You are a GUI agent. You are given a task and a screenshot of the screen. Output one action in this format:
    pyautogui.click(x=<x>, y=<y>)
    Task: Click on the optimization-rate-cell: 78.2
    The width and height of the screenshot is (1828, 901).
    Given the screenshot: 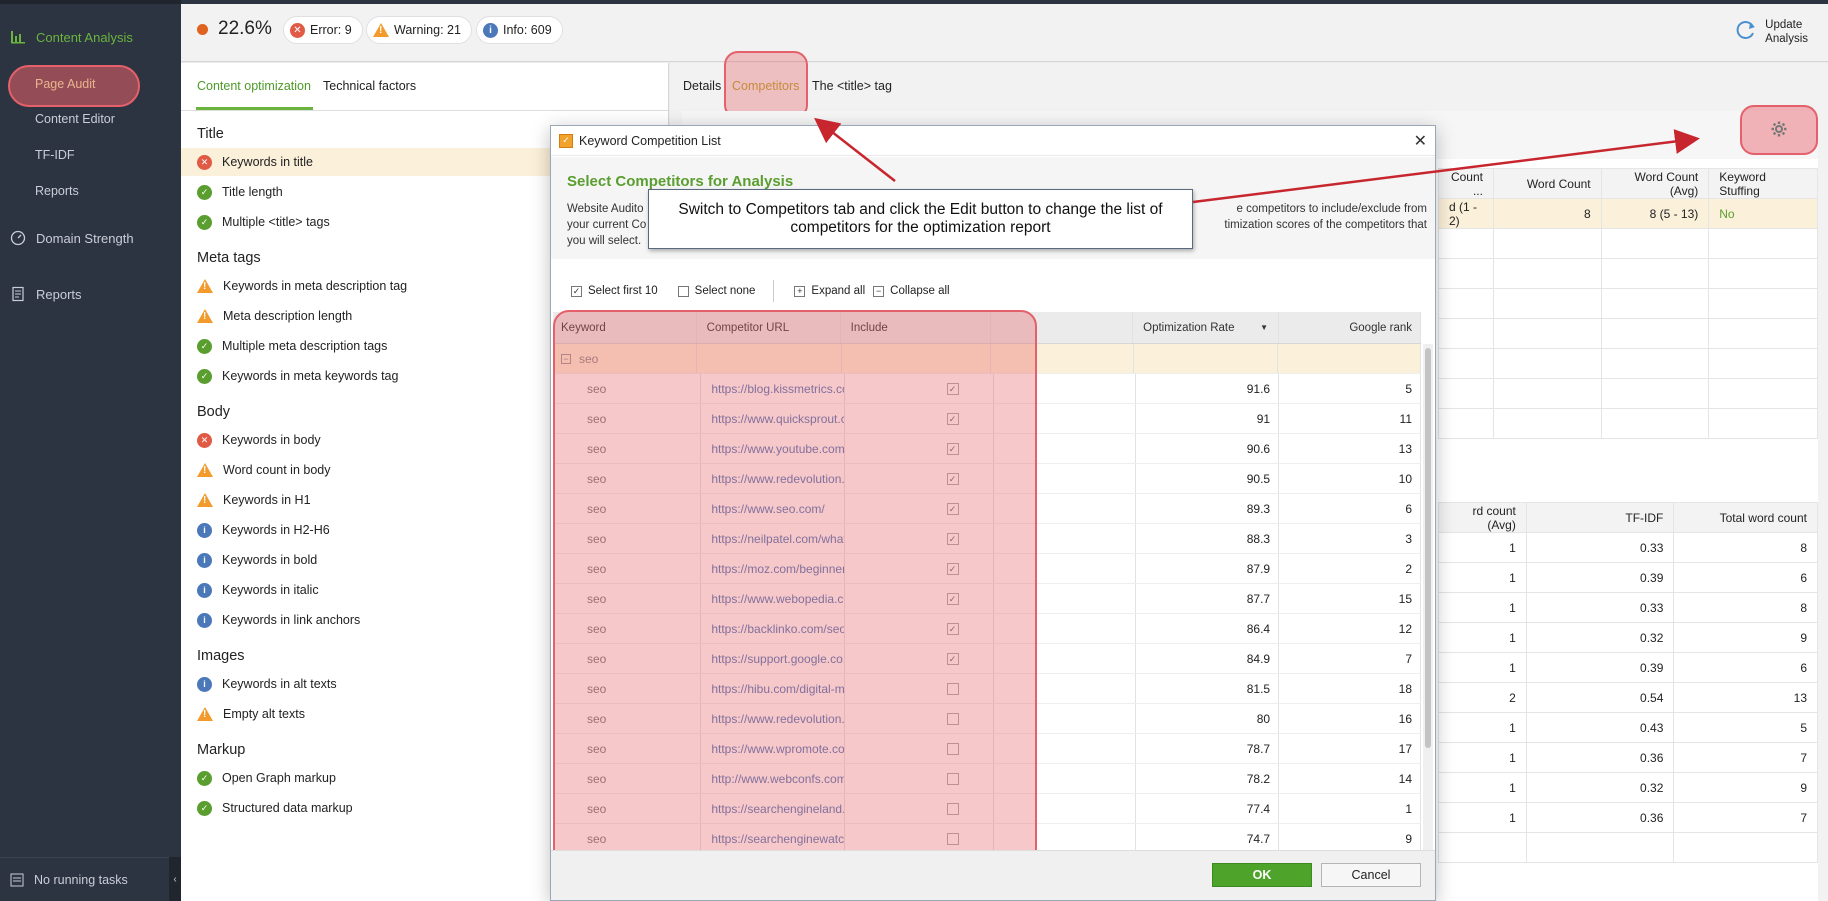 What is the action you would take?
    pyautogui.click(x=1208, y=778)
    